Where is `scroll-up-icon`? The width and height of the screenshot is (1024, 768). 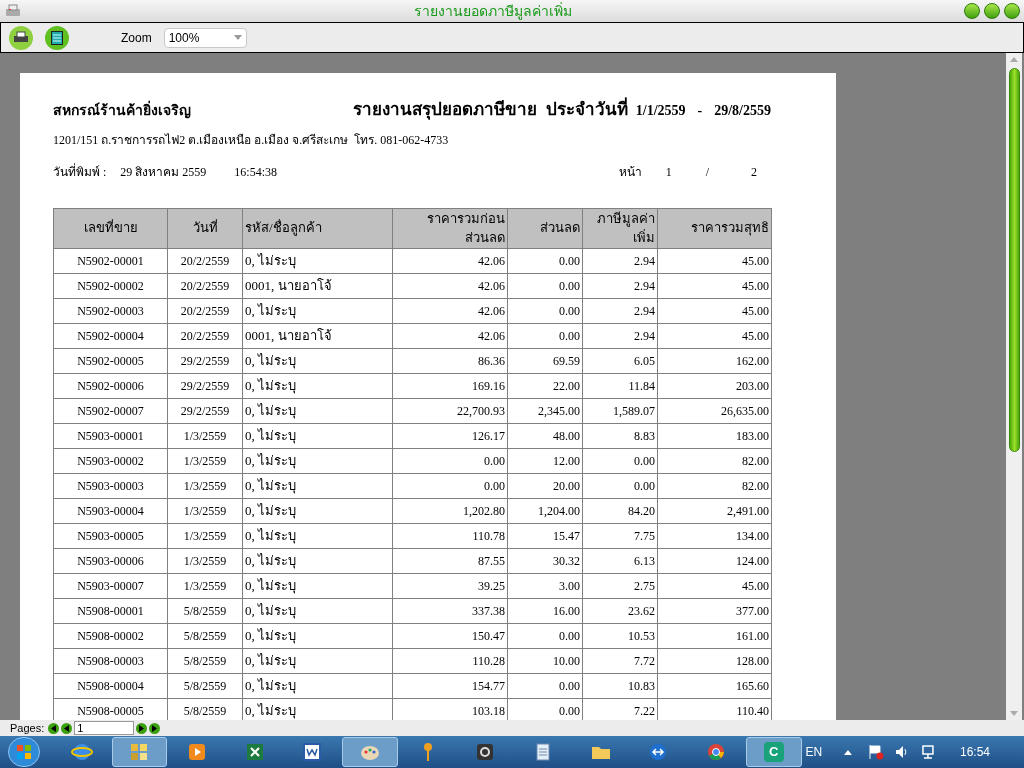
scroll-up-icon is located at coordinates (1014, 59).